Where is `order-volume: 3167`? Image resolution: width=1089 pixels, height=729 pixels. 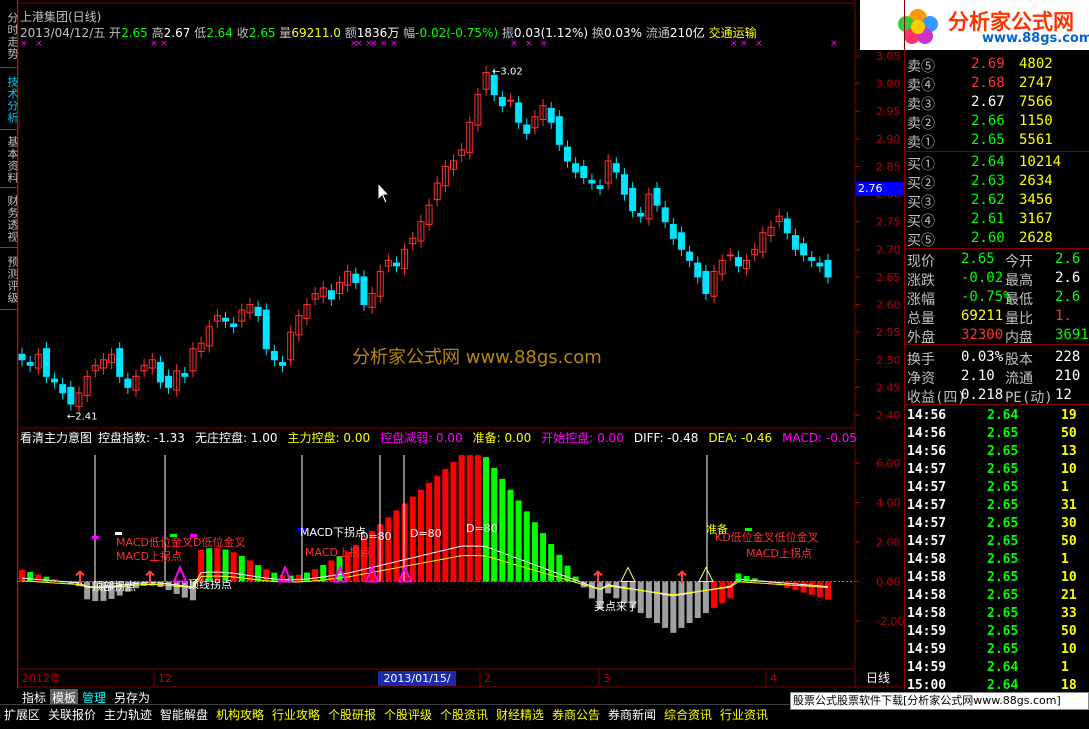
order-volume: 3167 is located at coordinates (1036, 219).